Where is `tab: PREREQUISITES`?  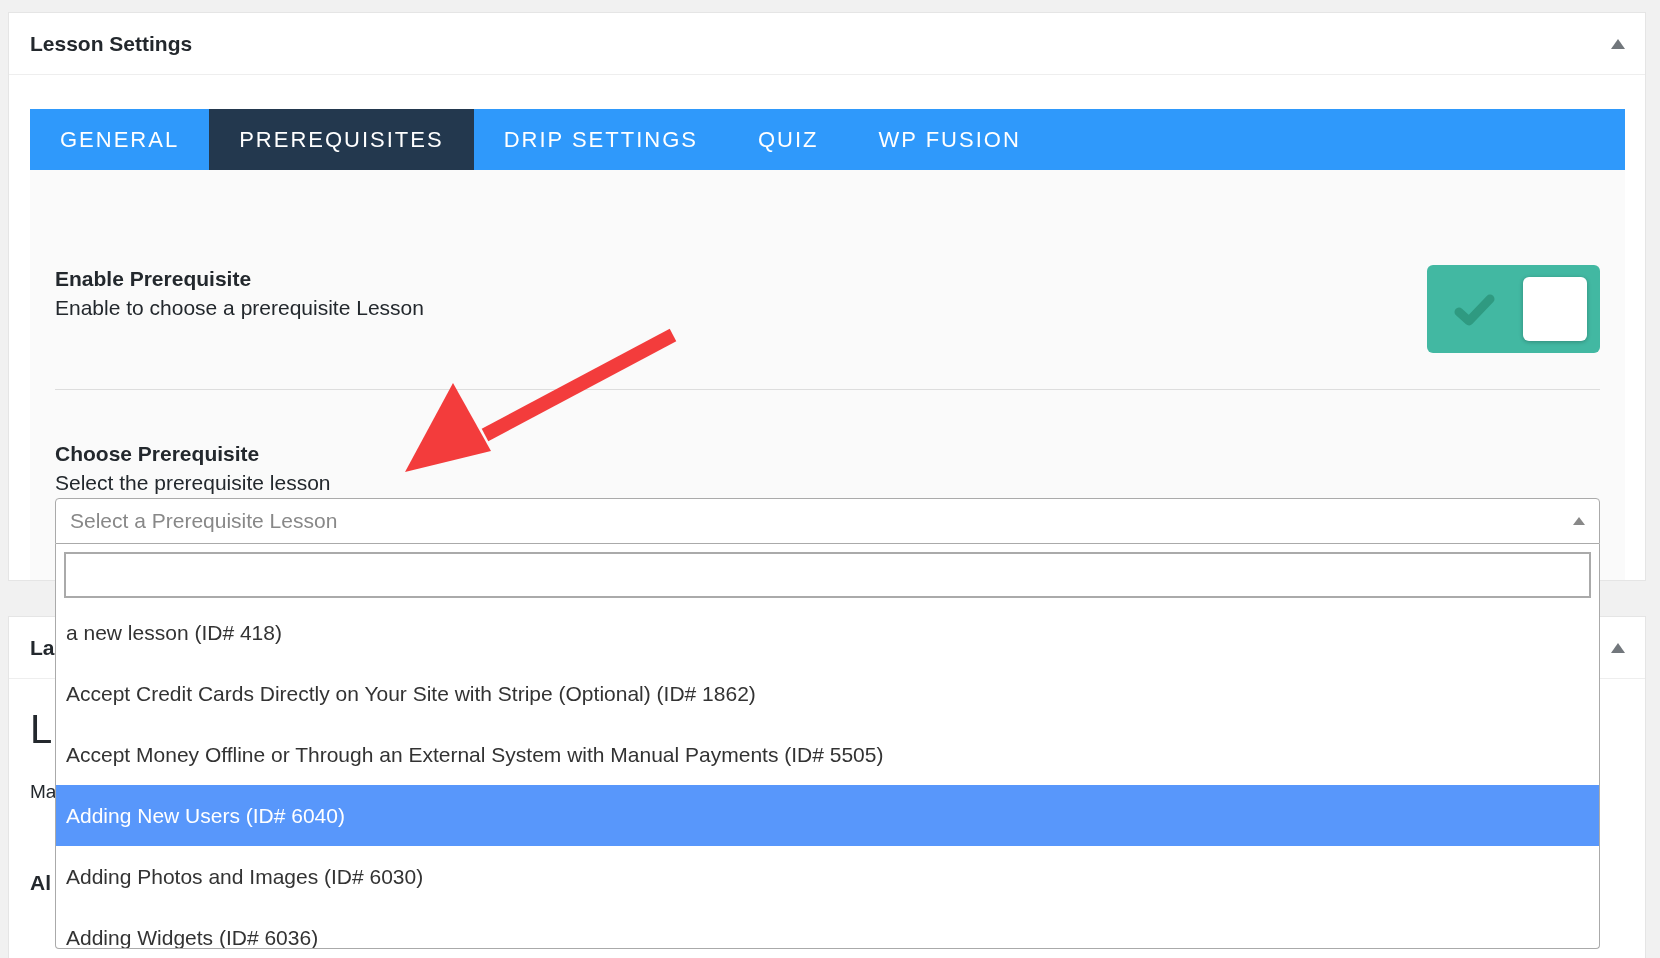 tab: PREREQUISITES is located at coordinates (341, 139).